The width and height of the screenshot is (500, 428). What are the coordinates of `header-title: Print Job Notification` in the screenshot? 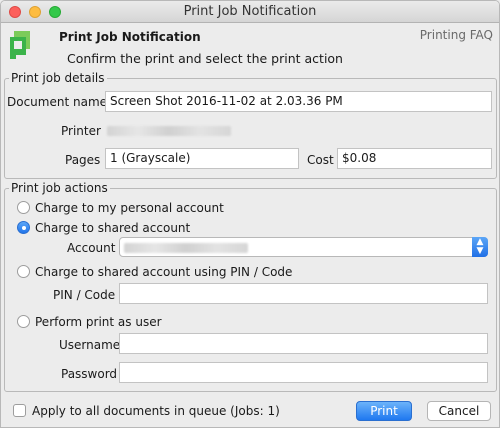 It's located at (130, 37).